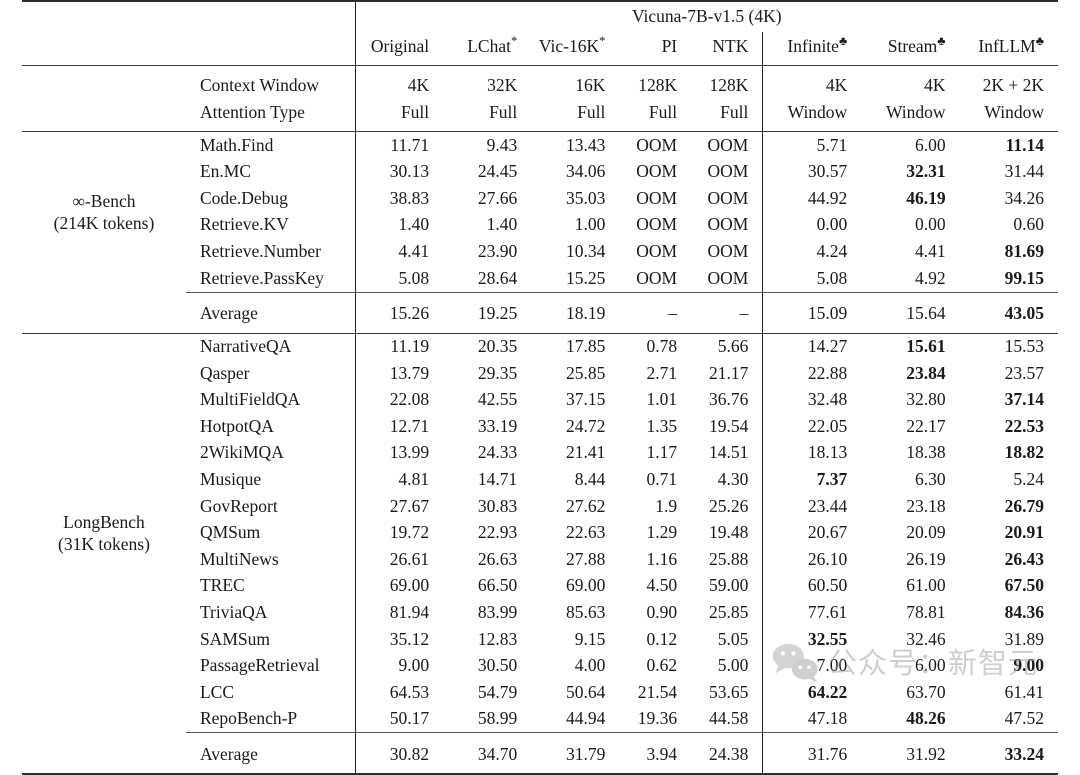  Describe the element at coordinates (497, 372) in the screenshot. I see `cell-value: 29.35` at that location.